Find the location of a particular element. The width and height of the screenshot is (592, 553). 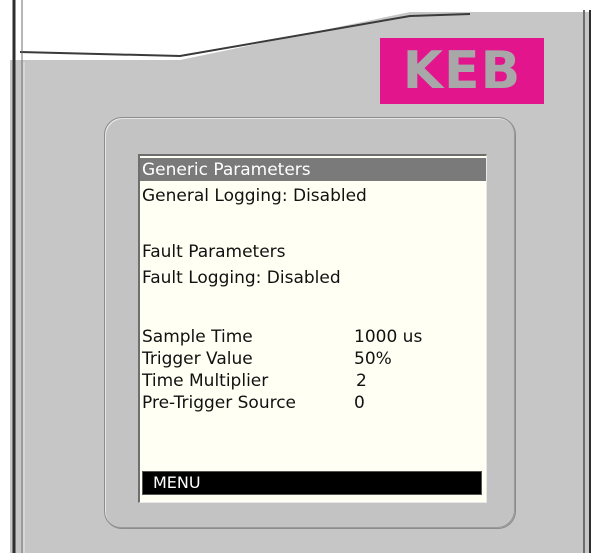

fault-logging-line: Fault Logging: Disabled is located at coordinates (241, 278).